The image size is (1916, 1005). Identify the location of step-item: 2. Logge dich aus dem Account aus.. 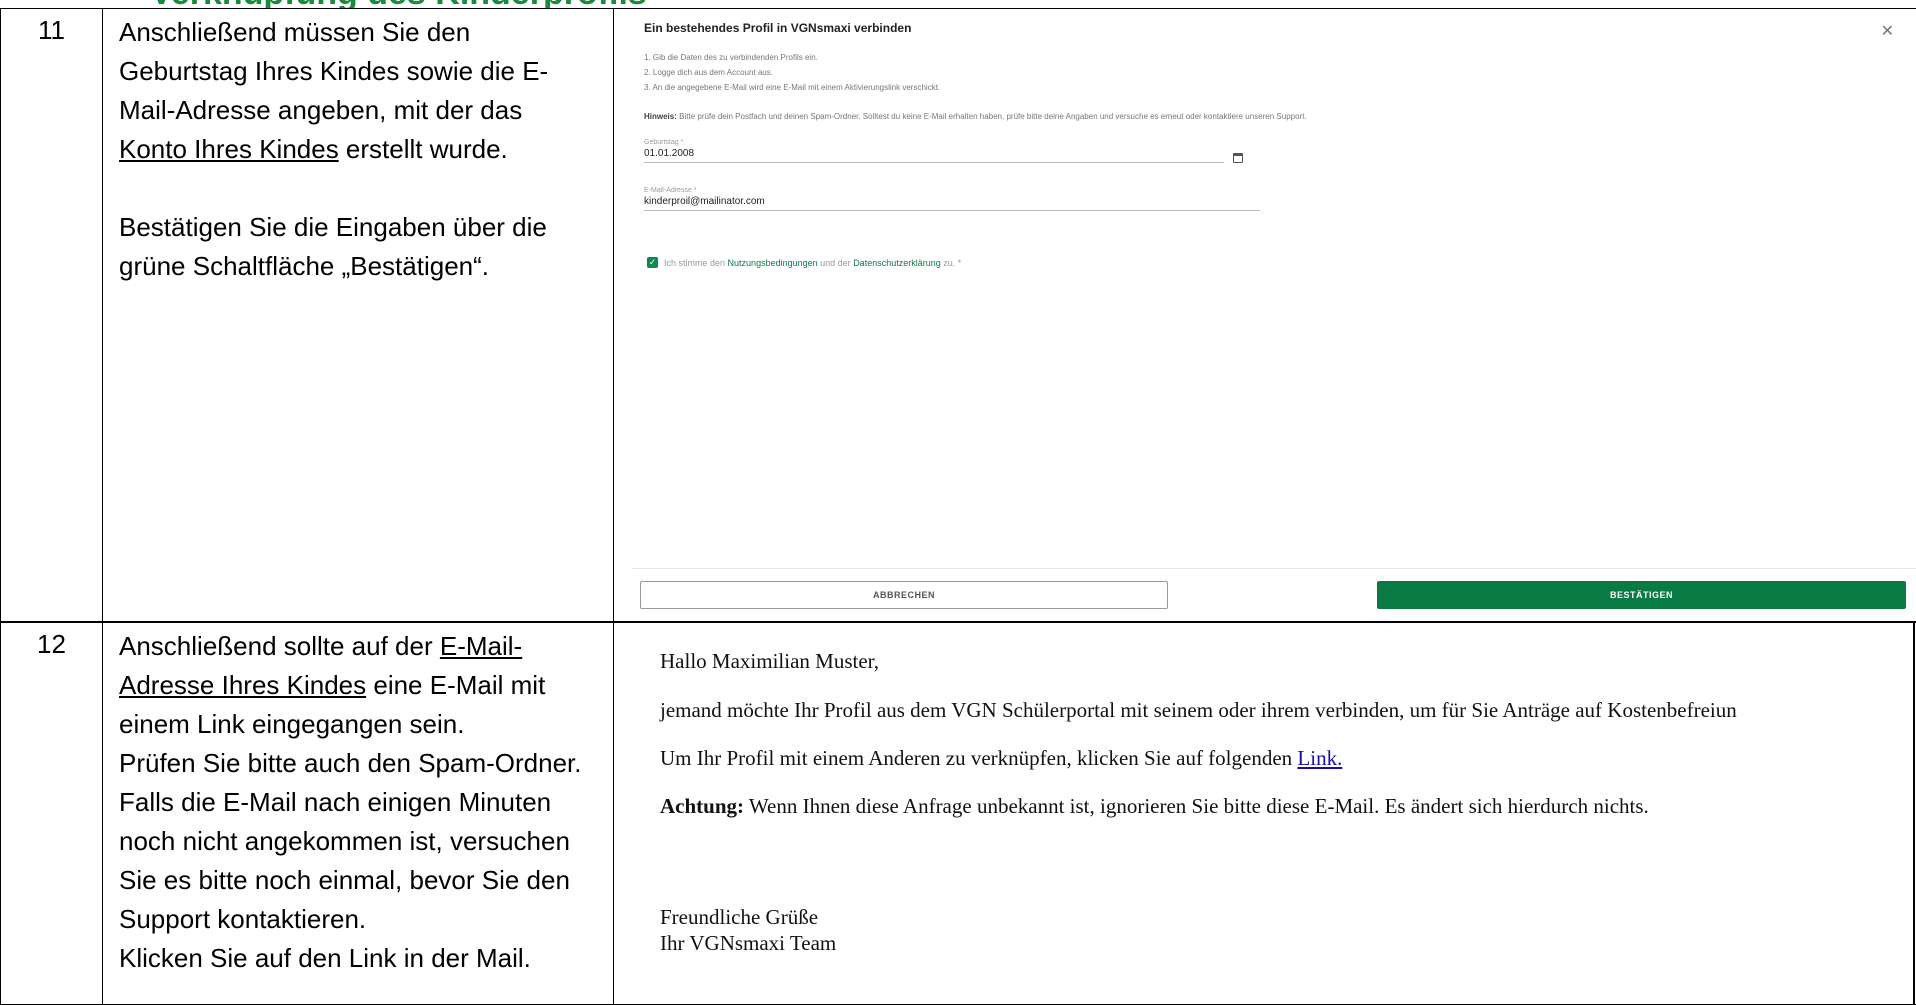
(708, 72).